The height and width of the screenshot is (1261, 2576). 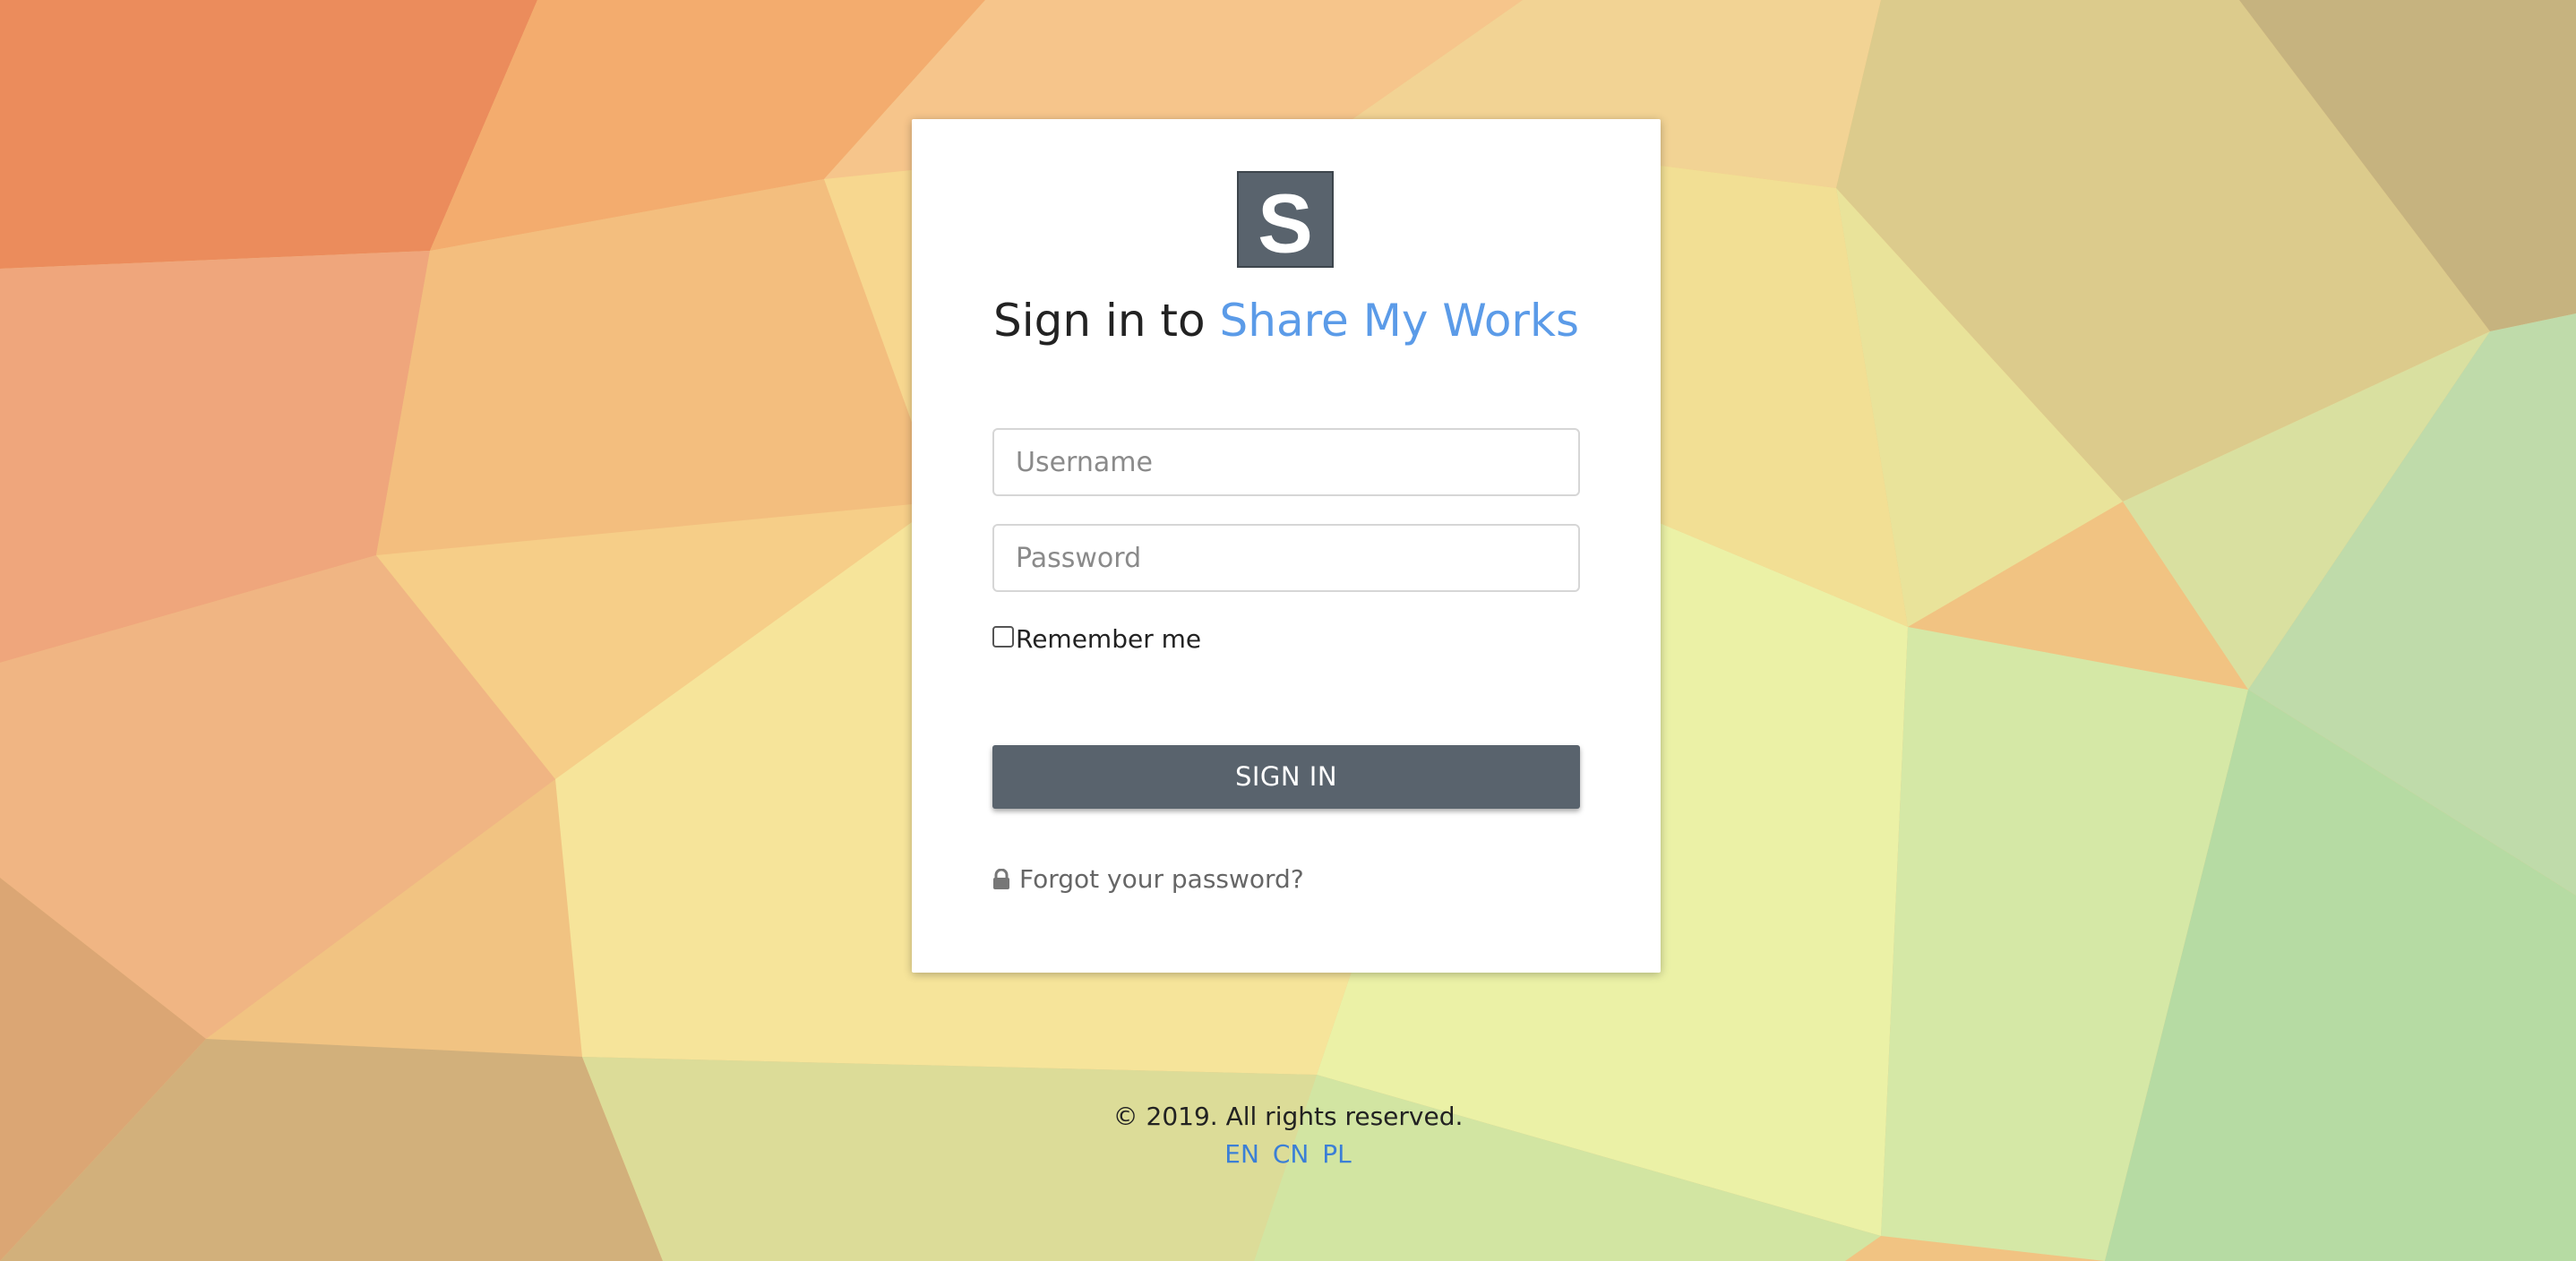 I want to click on username-field, so click(x=1286, y=462).